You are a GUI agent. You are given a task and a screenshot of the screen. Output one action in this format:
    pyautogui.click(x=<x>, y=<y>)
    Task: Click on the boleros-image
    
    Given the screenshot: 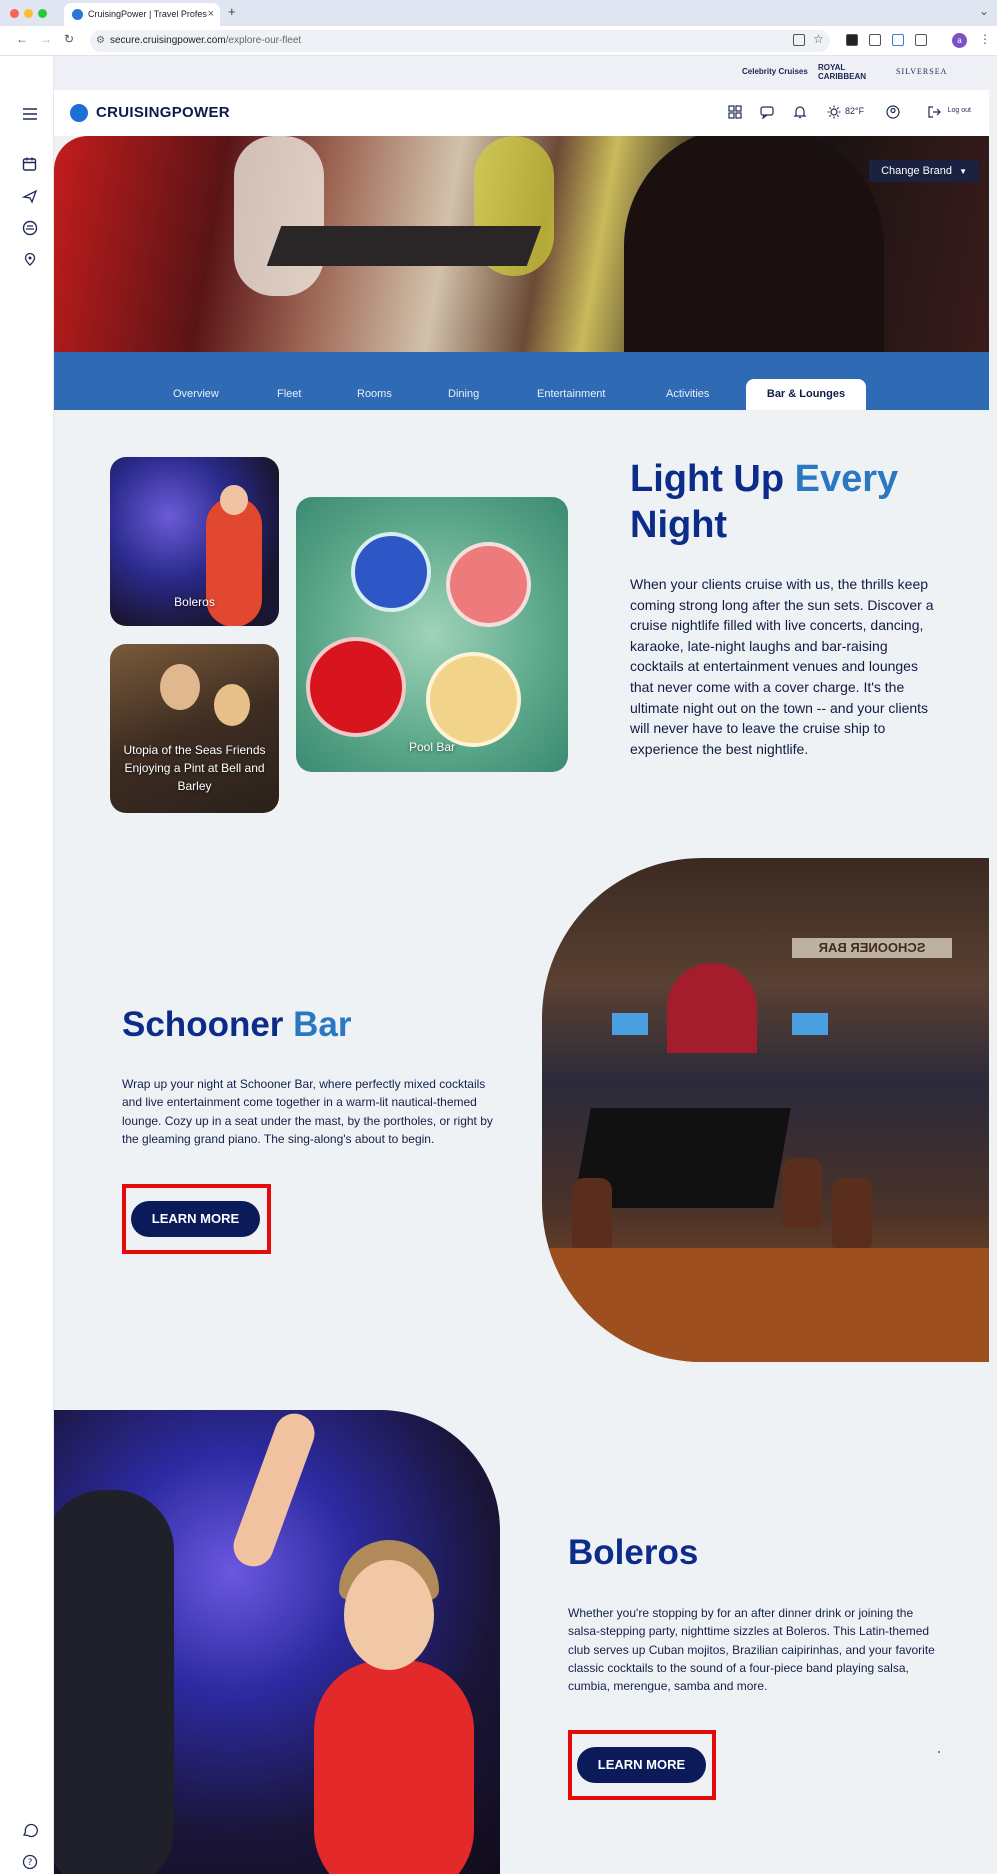 What is the action you would take?
    pyautogui.click(x=277, y=1642)
    